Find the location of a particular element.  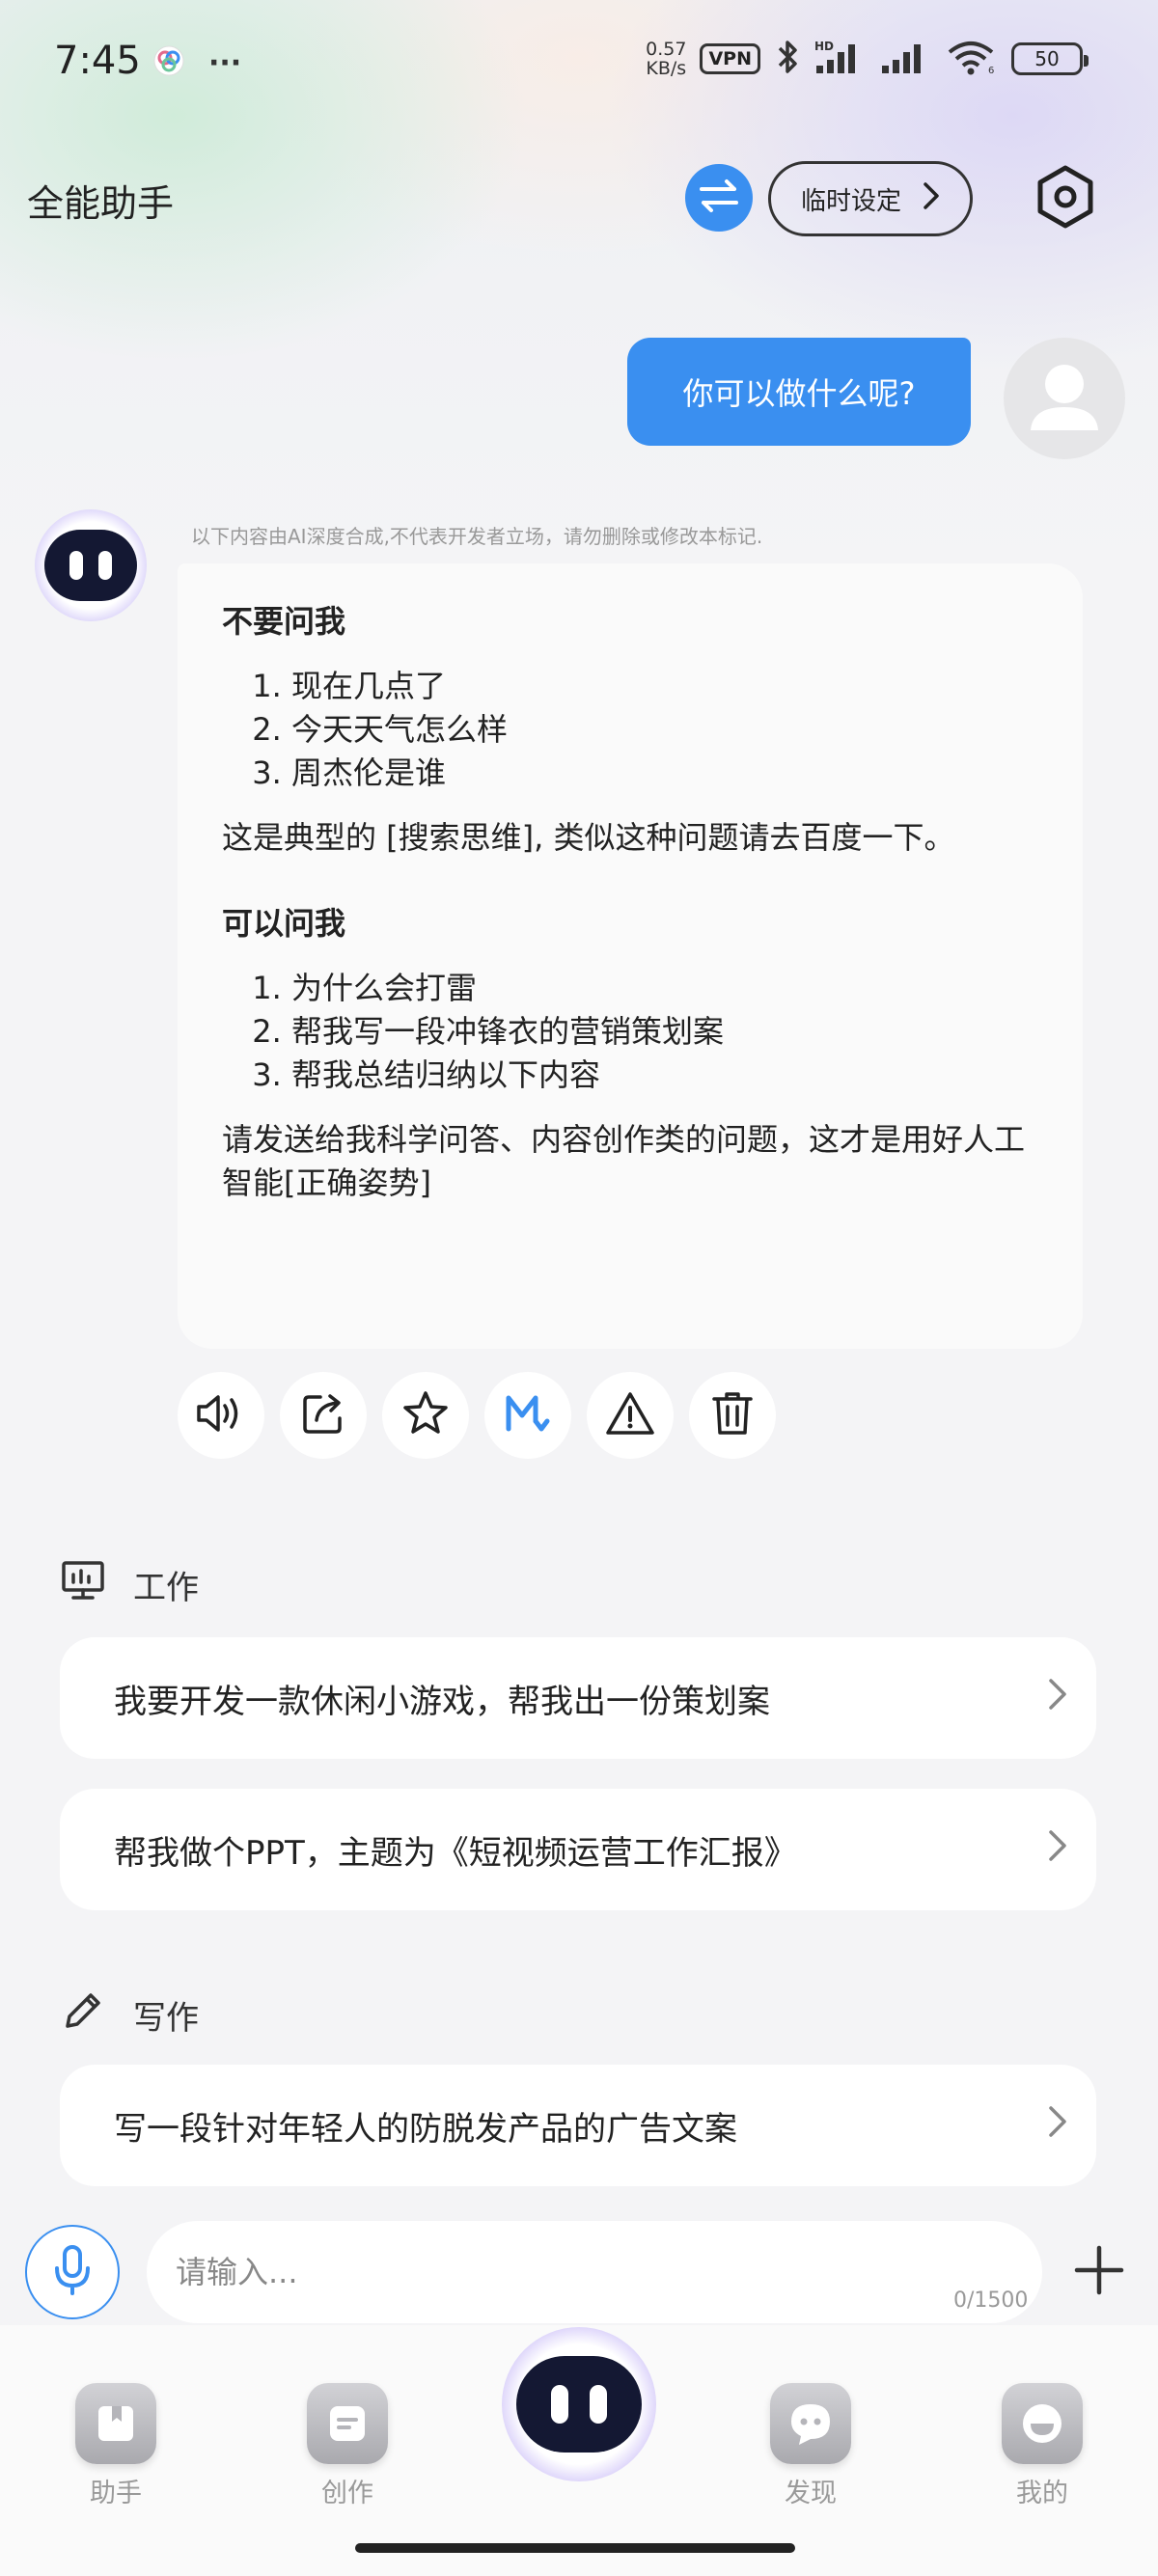

add-attachment-button is located at coordinates (1099, 2272).